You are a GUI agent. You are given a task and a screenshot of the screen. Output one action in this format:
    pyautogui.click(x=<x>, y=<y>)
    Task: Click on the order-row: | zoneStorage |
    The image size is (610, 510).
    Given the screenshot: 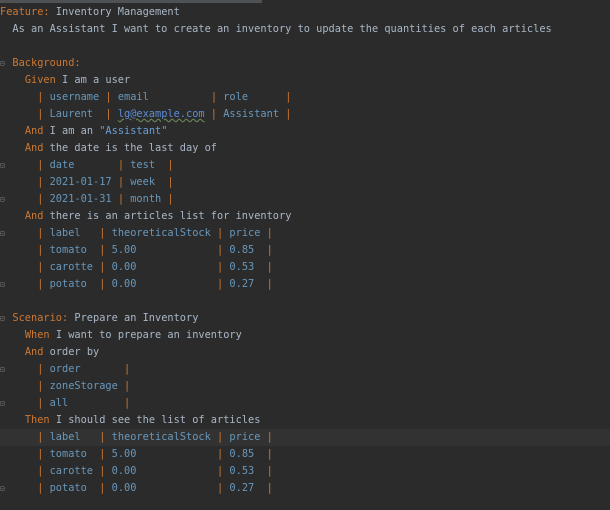 What is the action you would take?
    pyautogui.click(x=305, y=386)
    